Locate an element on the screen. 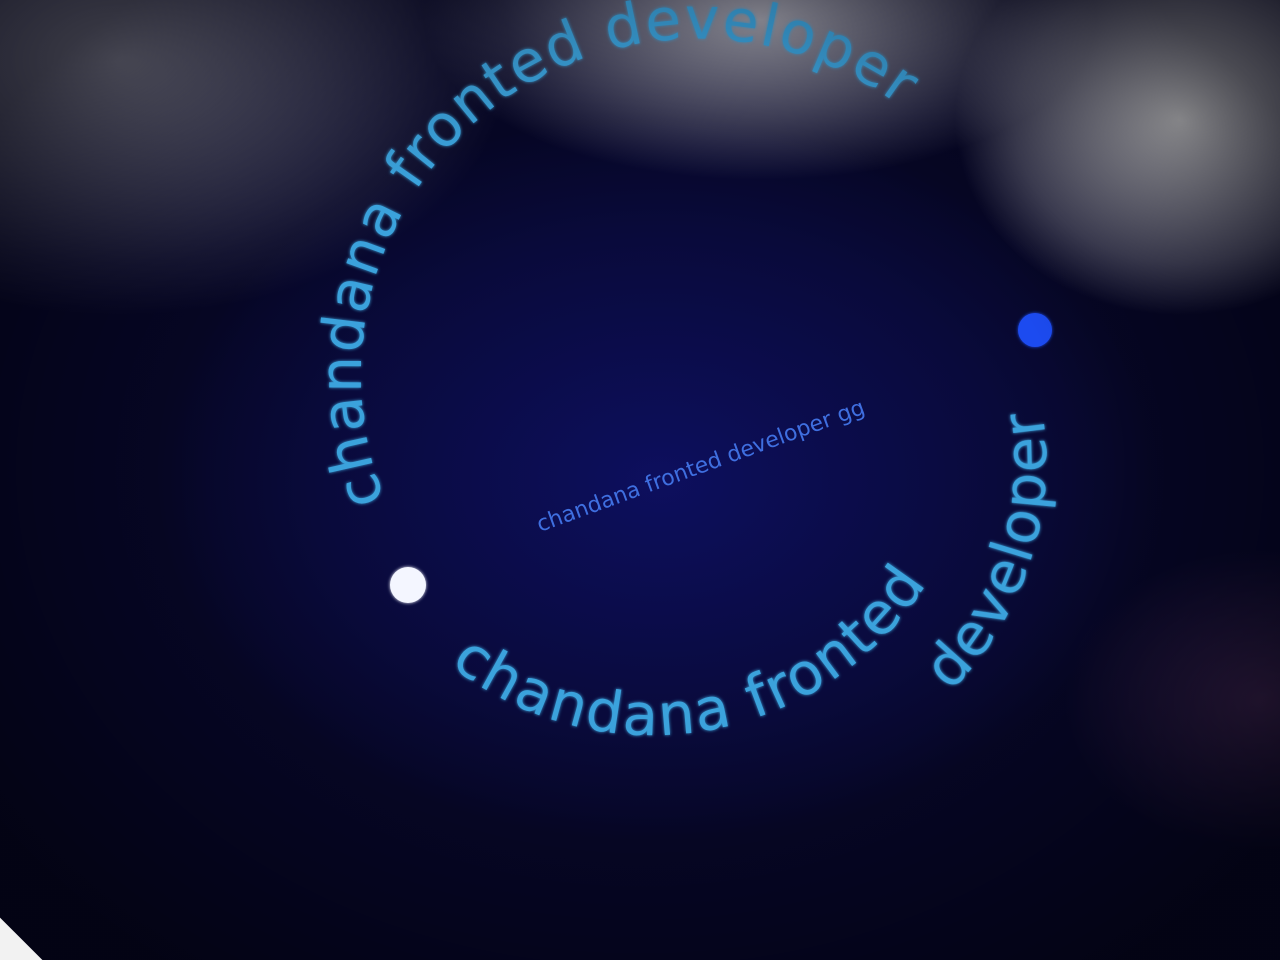  ring-text-right: developer is located at coordinates (985, 555).